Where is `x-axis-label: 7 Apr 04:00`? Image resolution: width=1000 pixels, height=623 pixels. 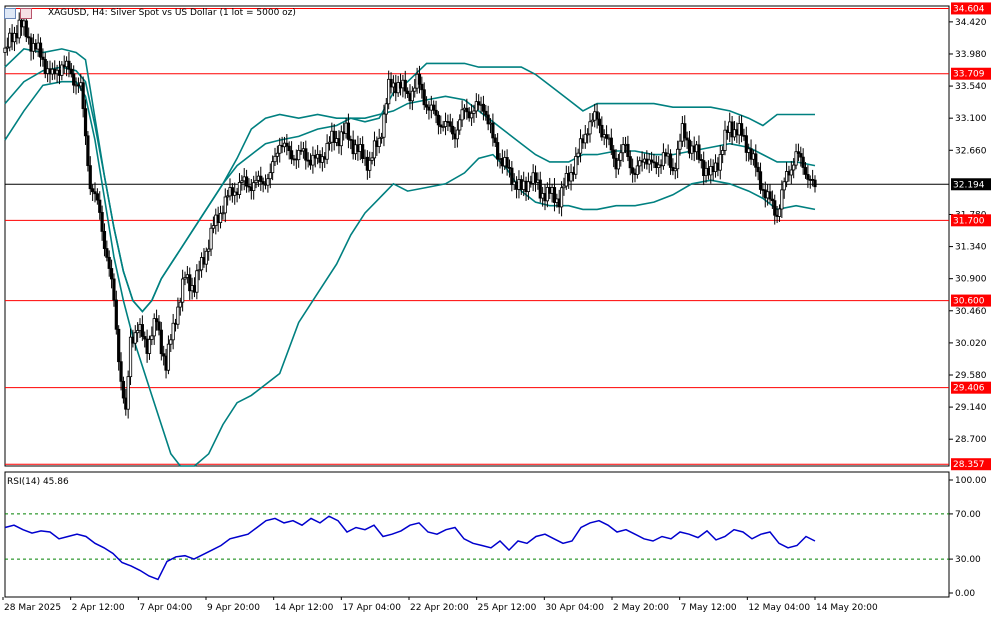 x-axis-label: 7 Apr 04:00 is located at coordinates (165, 608).